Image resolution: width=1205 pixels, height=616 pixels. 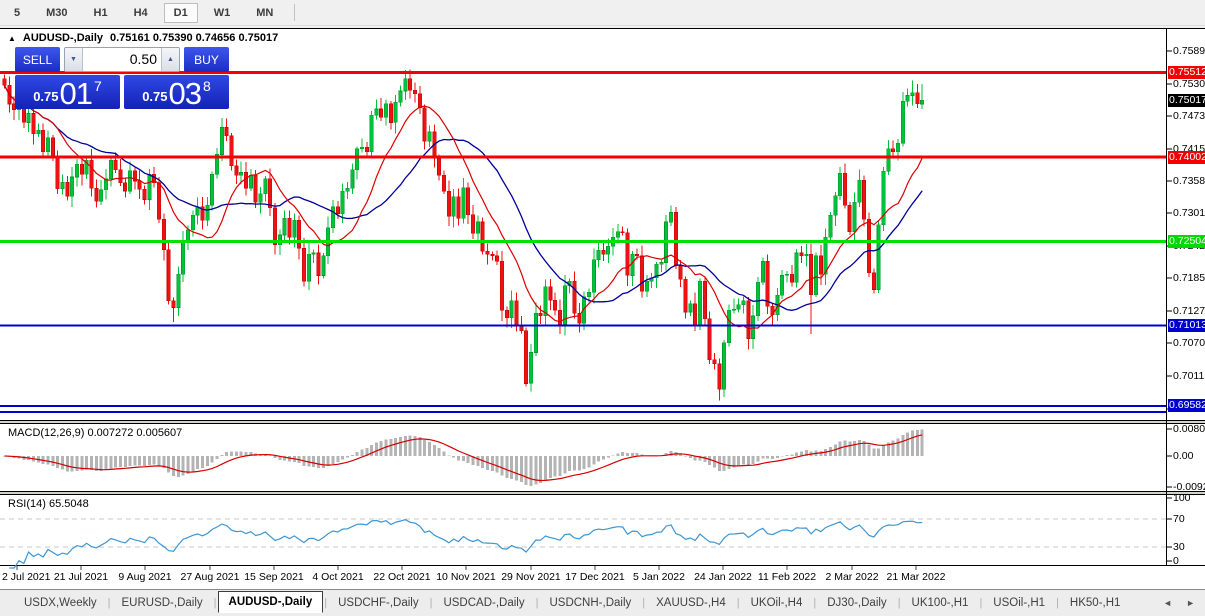 What do you see at coordinates (1019, 603) in the screenshot?
I see `tab-usoil-h1: USOil-,H1` at bounding box center [1019, 603].